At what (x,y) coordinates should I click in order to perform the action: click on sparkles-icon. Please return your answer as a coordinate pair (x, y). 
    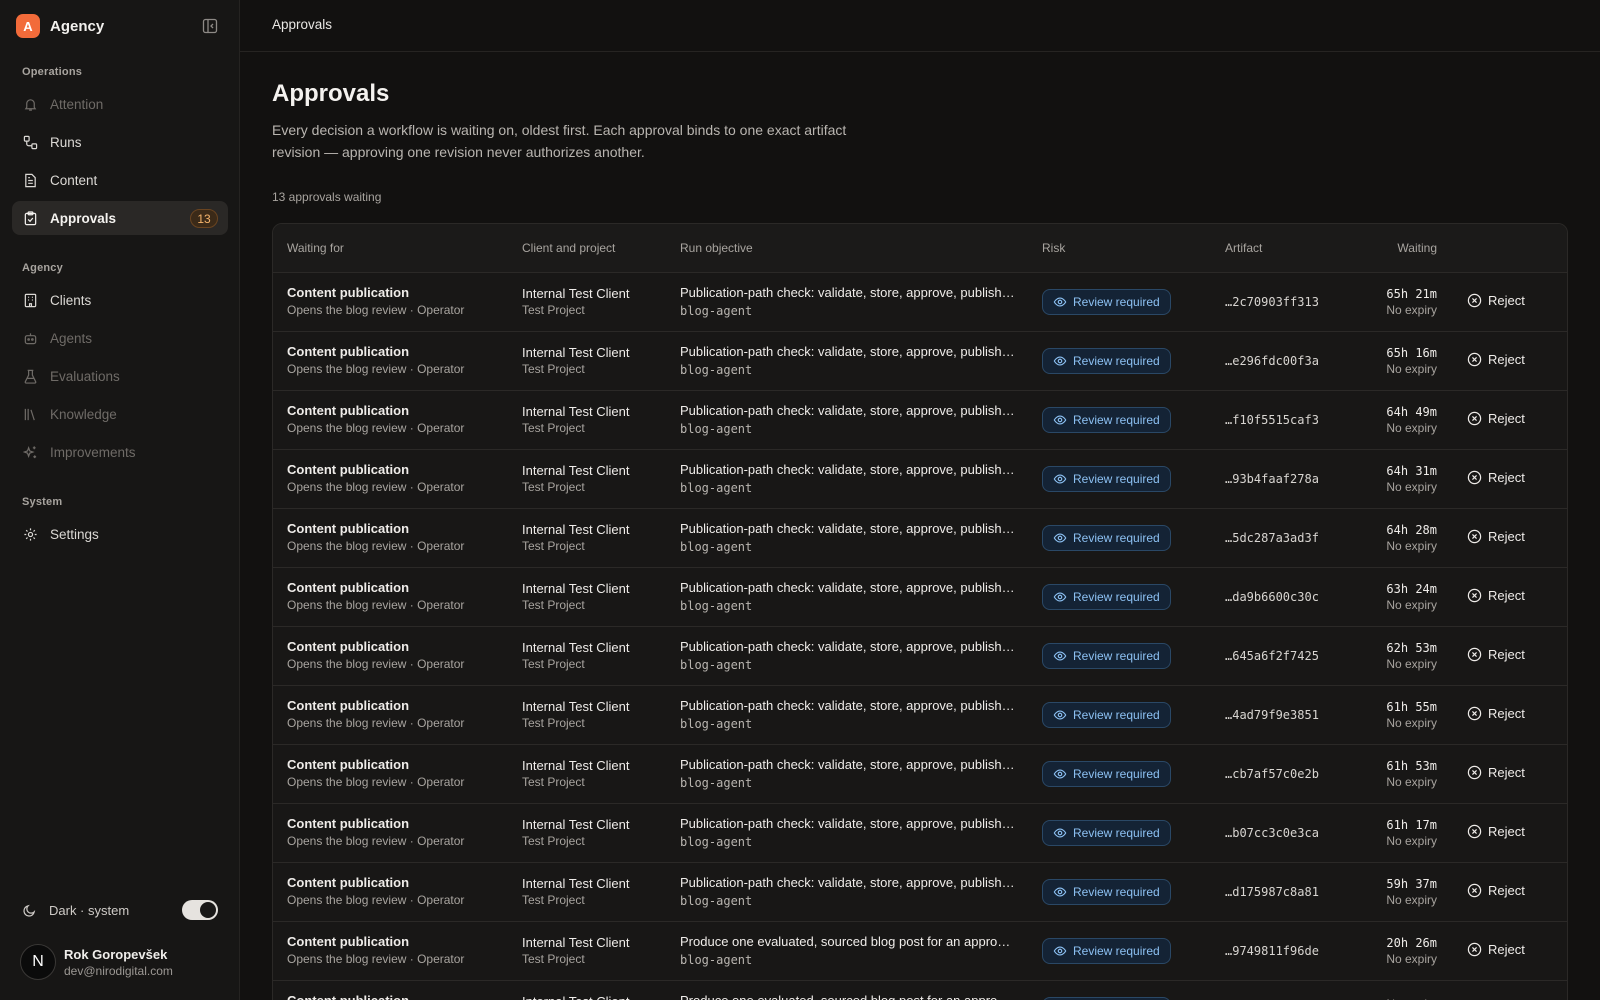
    Looking at the image, I should click on (30, 452).